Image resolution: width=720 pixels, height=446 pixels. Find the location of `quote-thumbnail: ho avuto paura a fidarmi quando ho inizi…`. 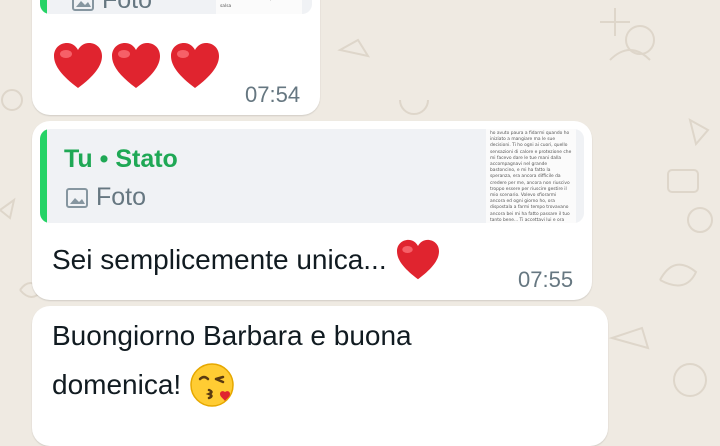

quote-thumbnail: ho avuto paura a fidarmi quando ho inizi… is located at coordinates (531, 176).